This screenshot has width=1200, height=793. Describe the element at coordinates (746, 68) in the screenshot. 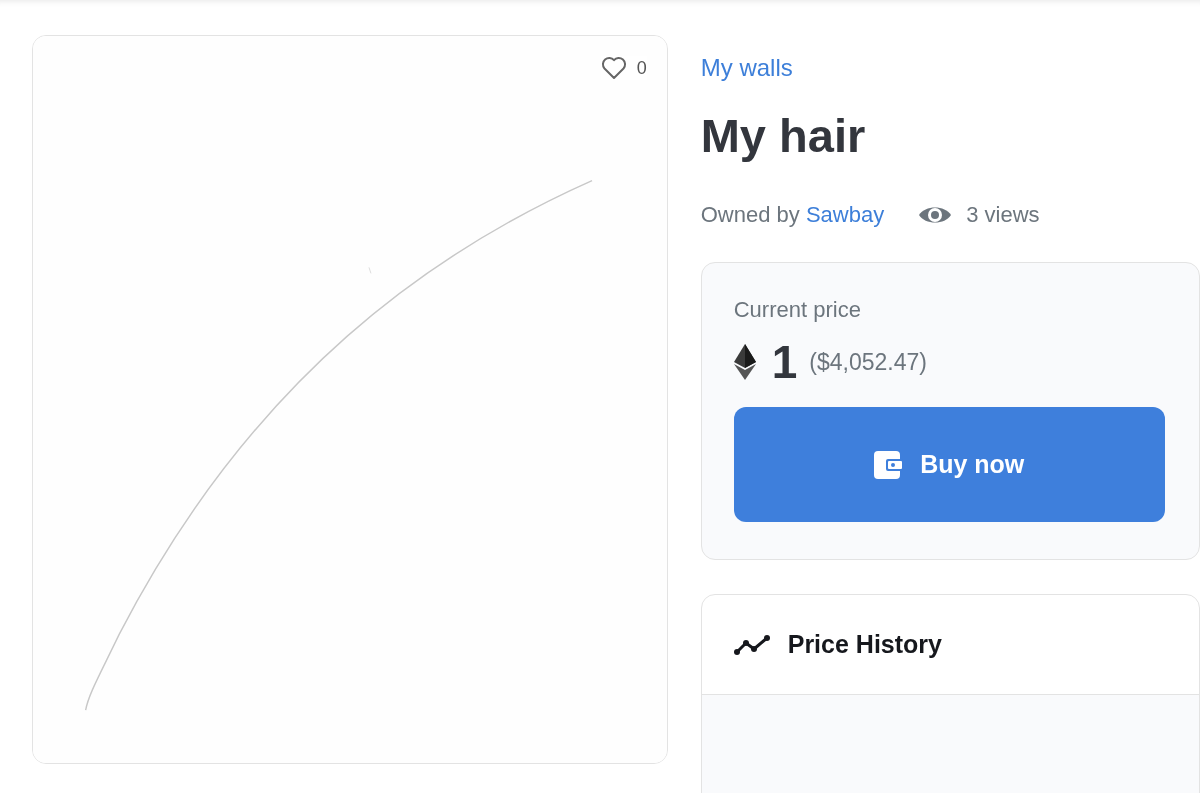

I see `collection-link: My walls` at that location.